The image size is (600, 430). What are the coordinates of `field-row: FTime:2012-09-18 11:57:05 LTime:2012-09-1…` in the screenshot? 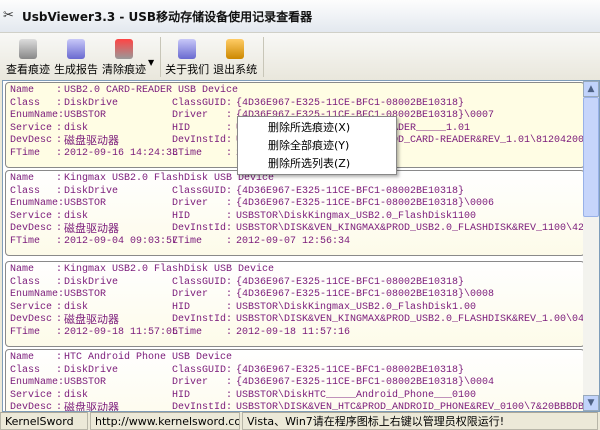 It's located at (295, 333).